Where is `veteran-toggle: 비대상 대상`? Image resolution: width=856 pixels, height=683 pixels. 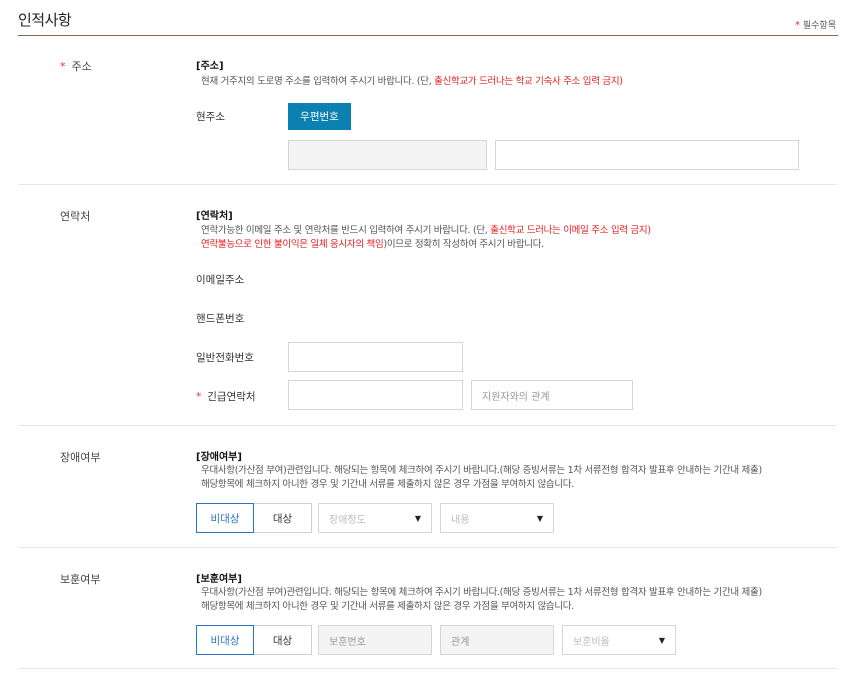
veteran-toggle: 비대상 대상 is located at coordinates (254, 640).